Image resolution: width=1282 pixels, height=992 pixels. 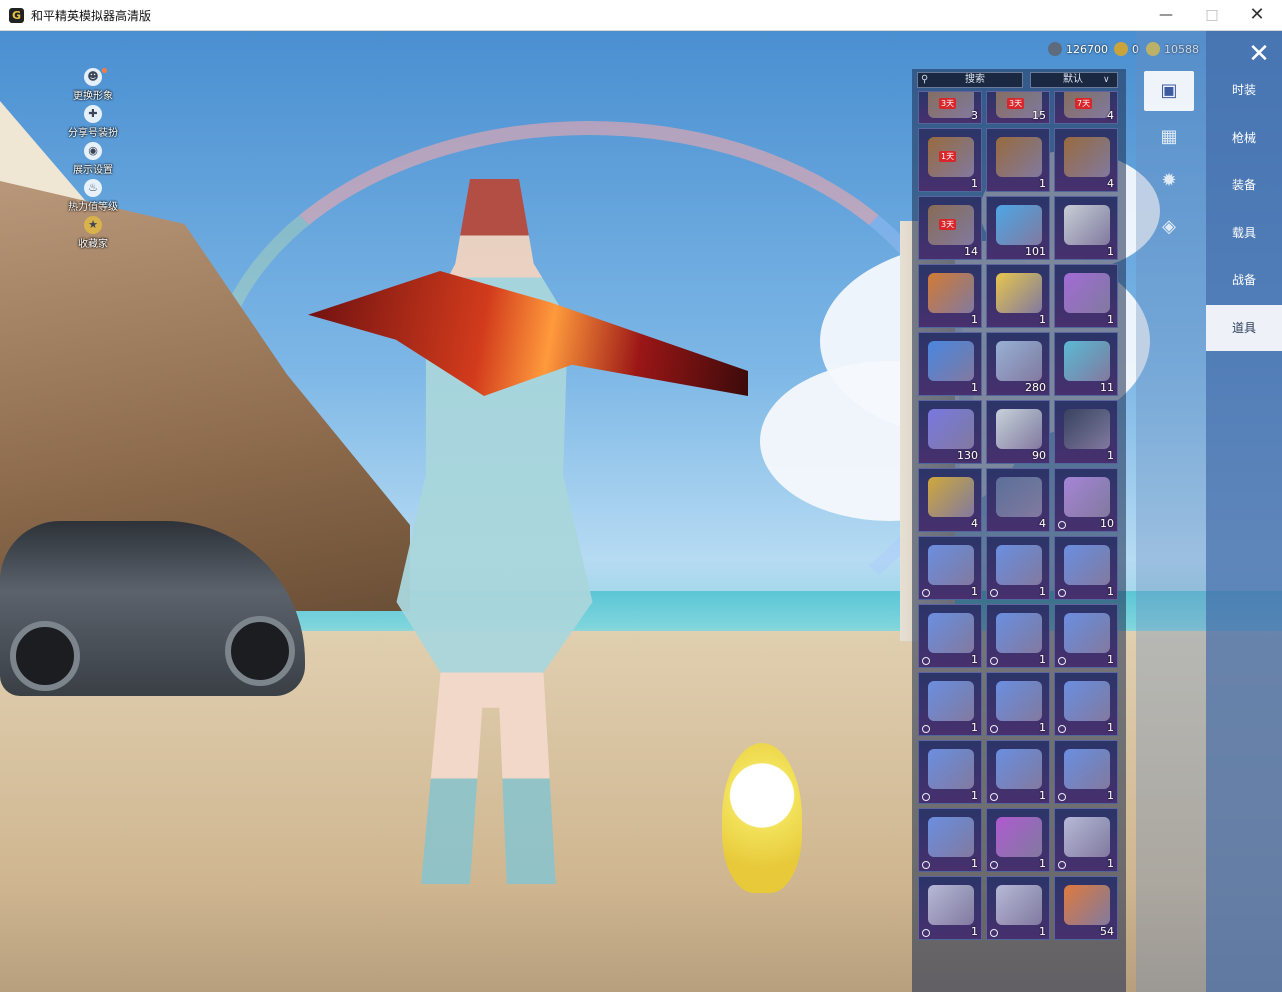 What do you see at coordinates (1257, 15) in the screenshot?
I see `window-close-button: ✕` at bounding box center [1257, 15].